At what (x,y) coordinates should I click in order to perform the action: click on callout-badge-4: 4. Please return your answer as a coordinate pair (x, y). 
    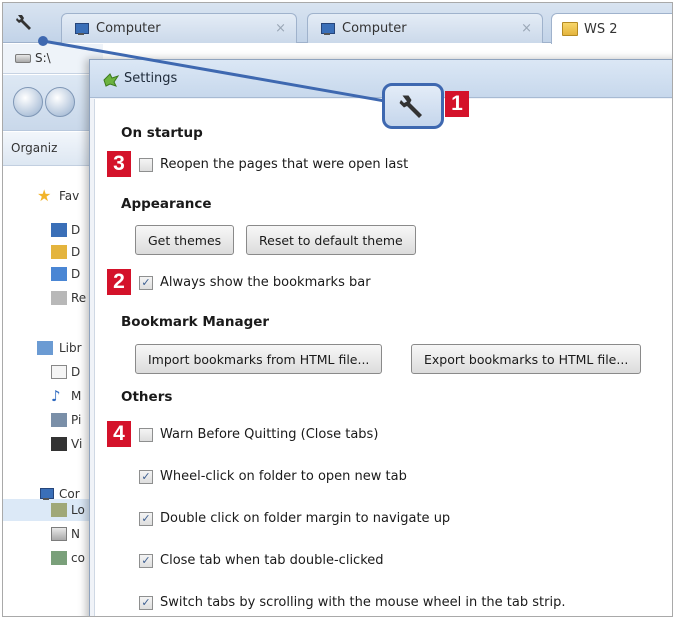
    Looking at the image, I should click on (119, 434).